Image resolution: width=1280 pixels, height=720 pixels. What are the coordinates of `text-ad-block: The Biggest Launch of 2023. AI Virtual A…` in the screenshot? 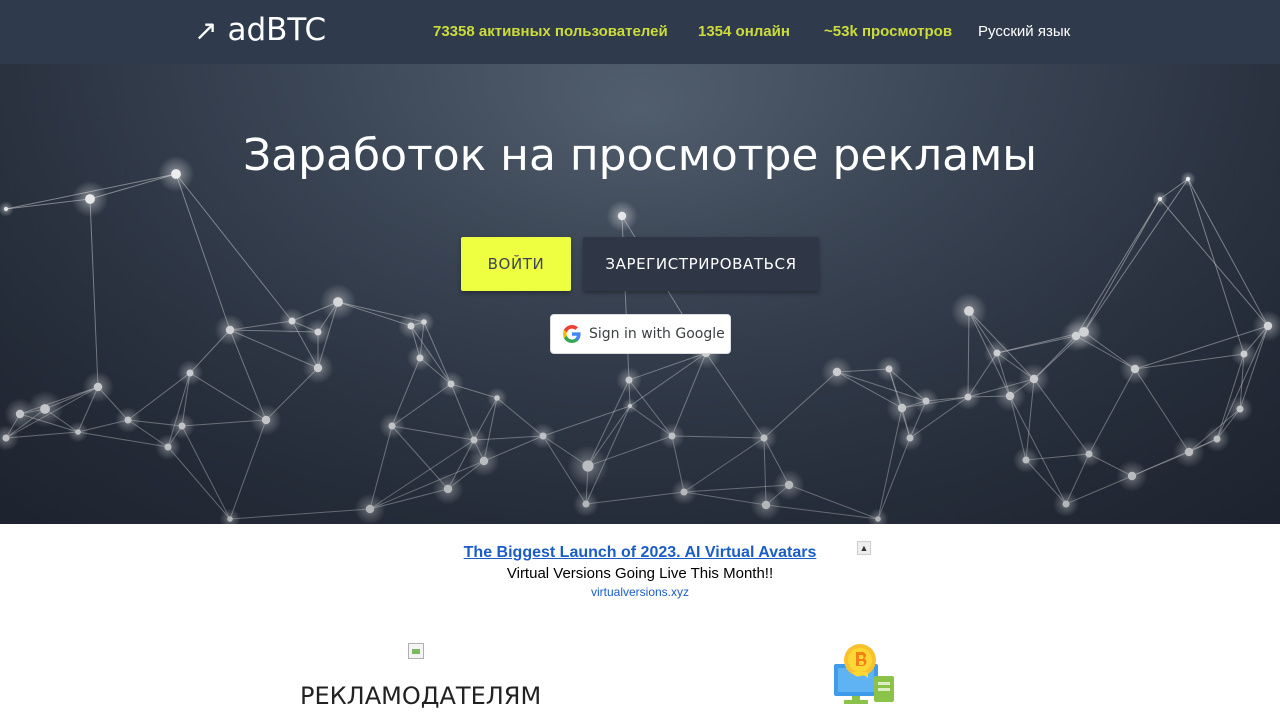 It's located at (640, 571).